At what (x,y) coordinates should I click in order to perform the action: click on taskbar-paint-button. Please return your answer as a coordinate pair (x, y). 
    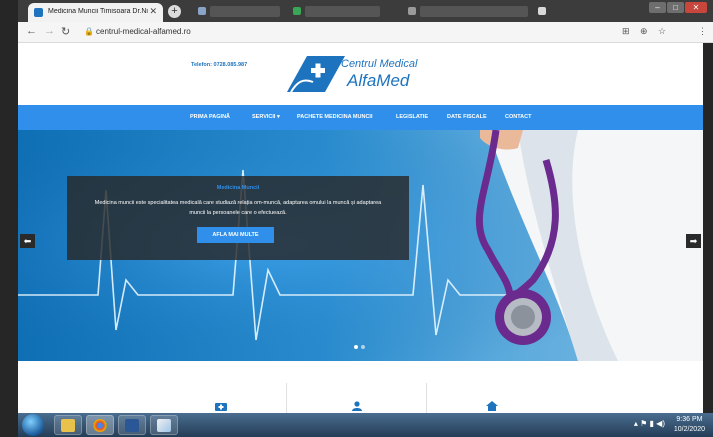
    Looking at the image, I should click on (164, 425).